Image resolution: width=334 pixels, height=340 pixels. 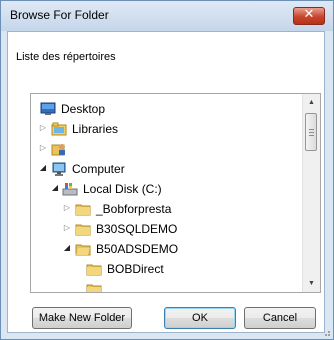 I want to click on tree-item-label: Desktop, so click(x=83, y=109).